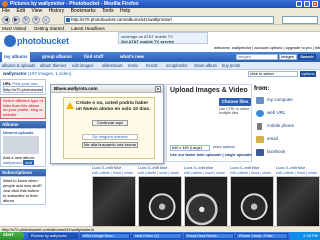 The width and height of the screenshot is (320, 240). What do you see at coordinates (36, 41) in the screenshot?
I see `photobucket-logo: photobucket` at bounding box center [36, 41].